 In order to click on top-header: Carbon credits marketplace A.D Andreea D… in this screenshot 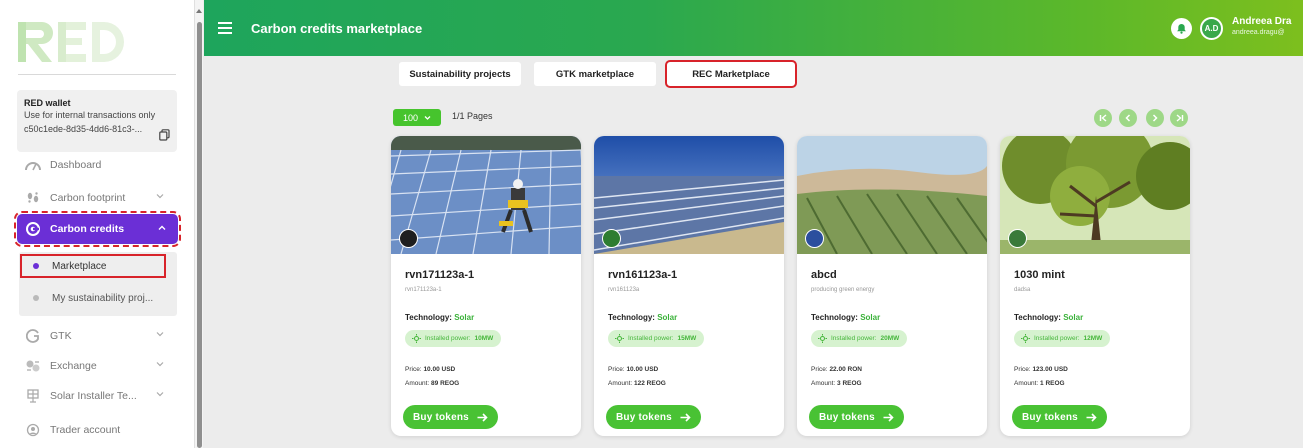, I will do `click(753, 28)`.